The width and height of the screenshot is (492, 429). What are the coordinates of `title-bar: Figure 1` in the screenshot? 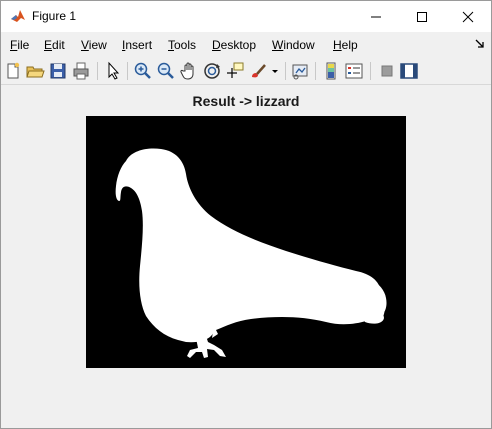 It's located at (246, 16).